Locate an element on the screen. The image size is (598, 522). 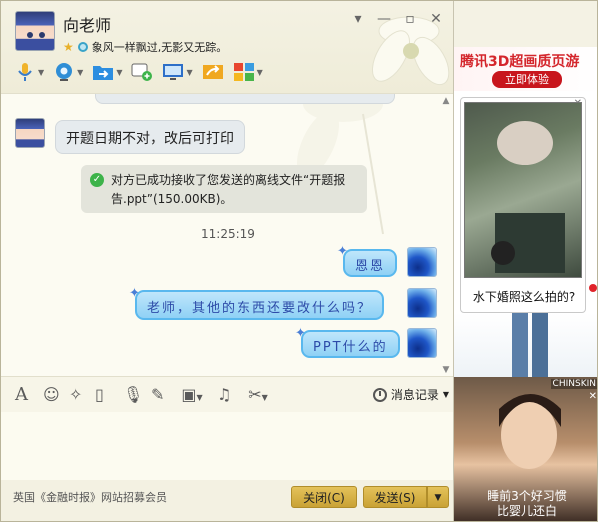
apps-button: ▼ is located at coordinates (248, 72).